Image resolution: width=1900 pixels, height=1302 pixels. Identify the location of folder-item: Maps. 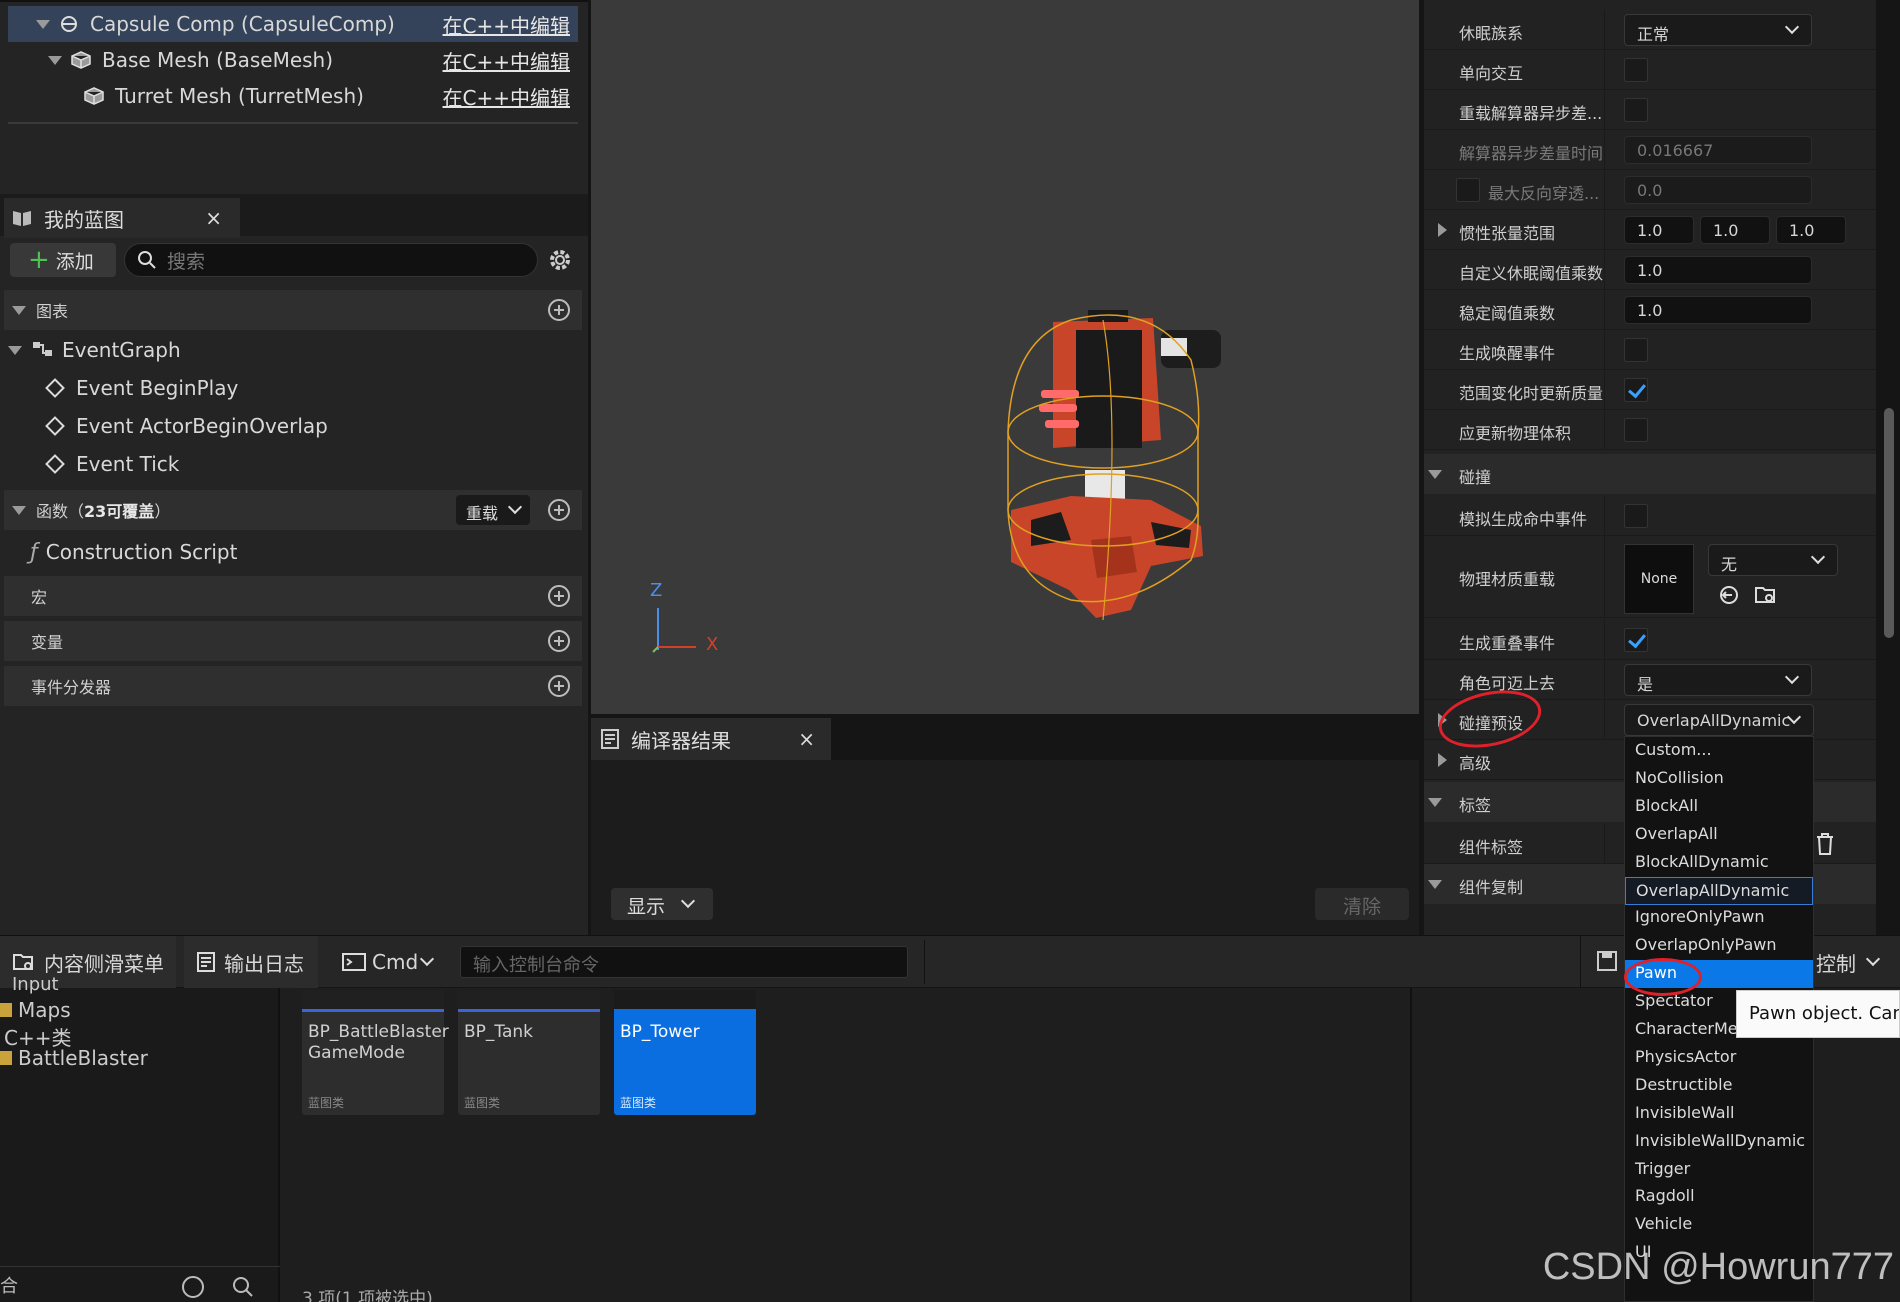
(35, 1010).